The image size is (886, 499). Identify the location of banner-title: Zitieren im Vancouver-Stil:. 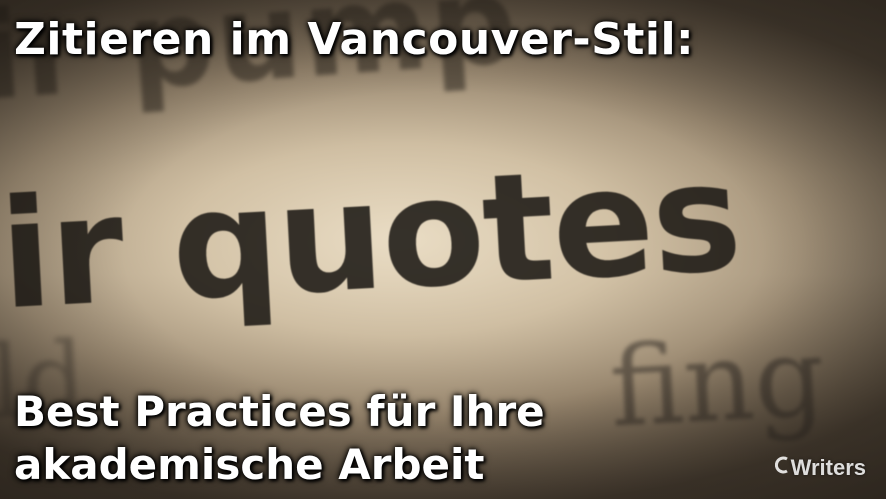
(354, 39).